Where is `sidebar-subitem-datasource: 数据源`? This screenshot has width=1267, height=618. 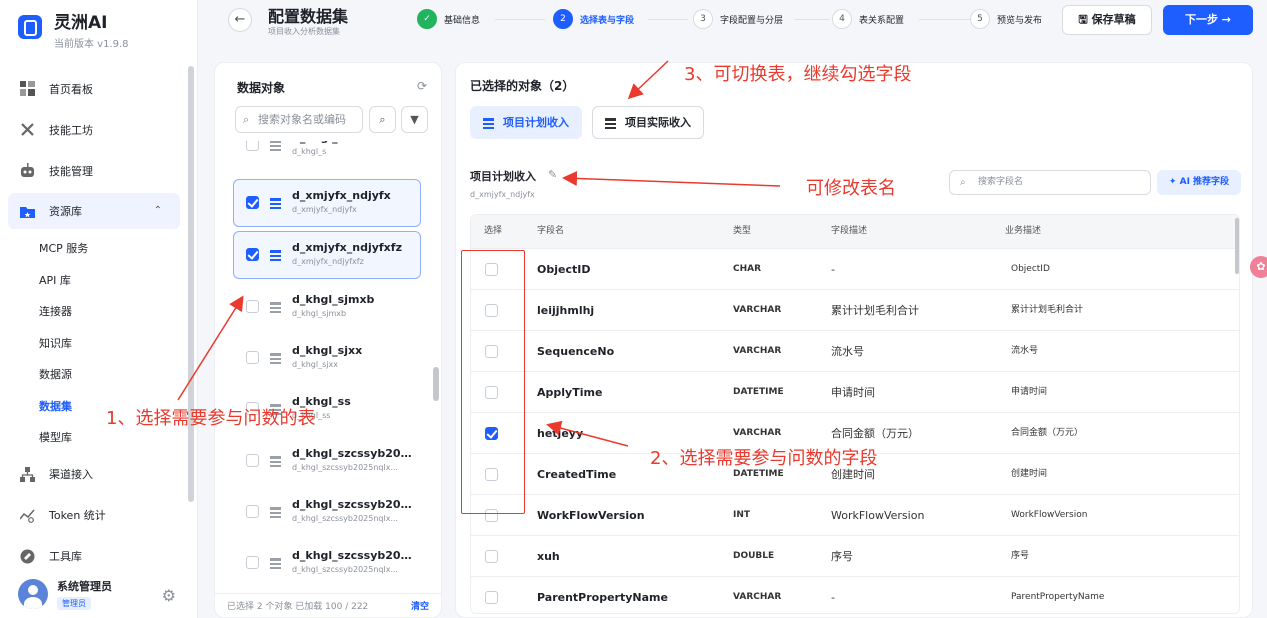
sidebar-subitem-datasource: 数据源 is located at coordinates (94, 375).